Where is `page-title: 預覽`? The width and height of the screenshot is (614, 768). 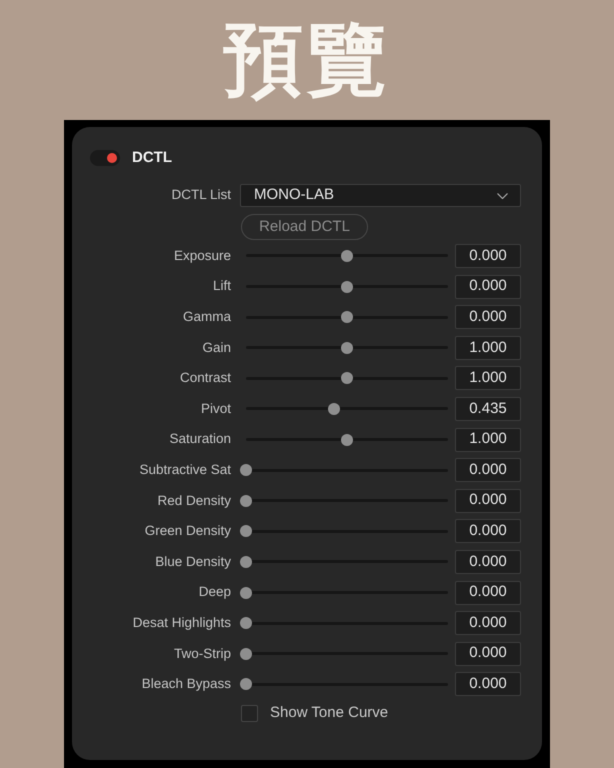
page-title: 預覽 is located at coordinates (307, 60).